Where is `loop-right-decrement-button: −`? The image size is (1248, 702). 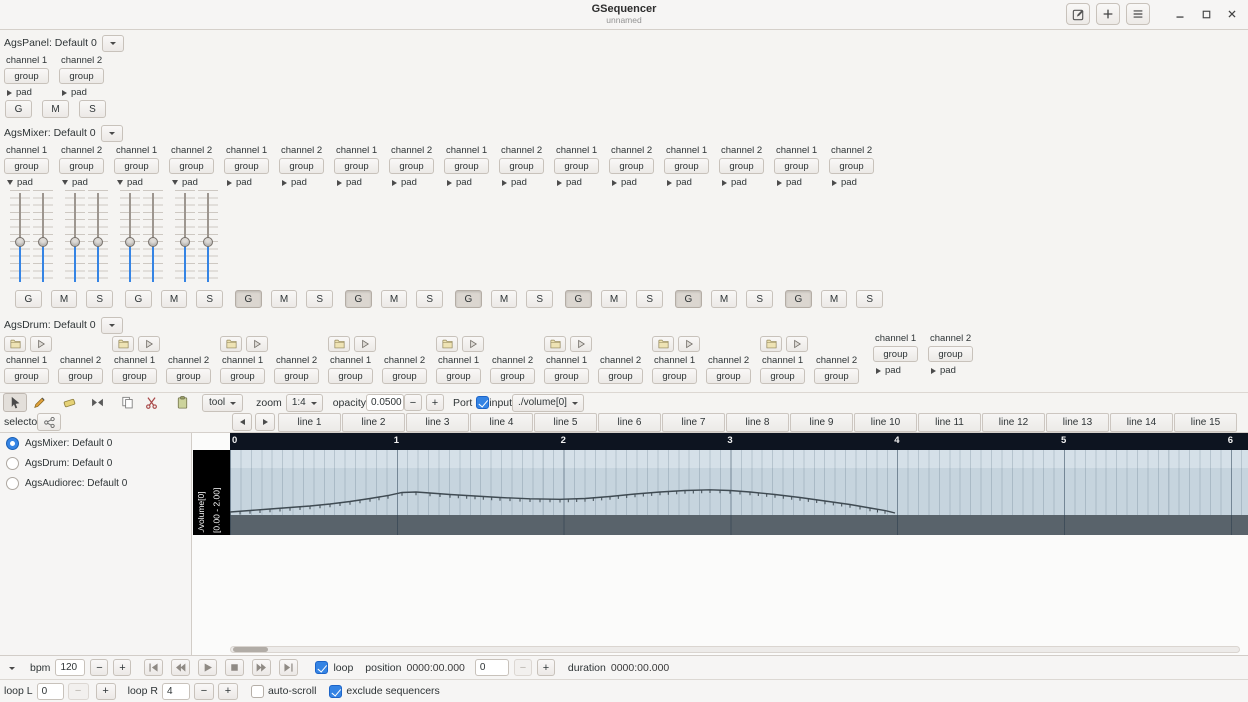 loop-right-decrement-button: − is located at coordinates (203, 691).